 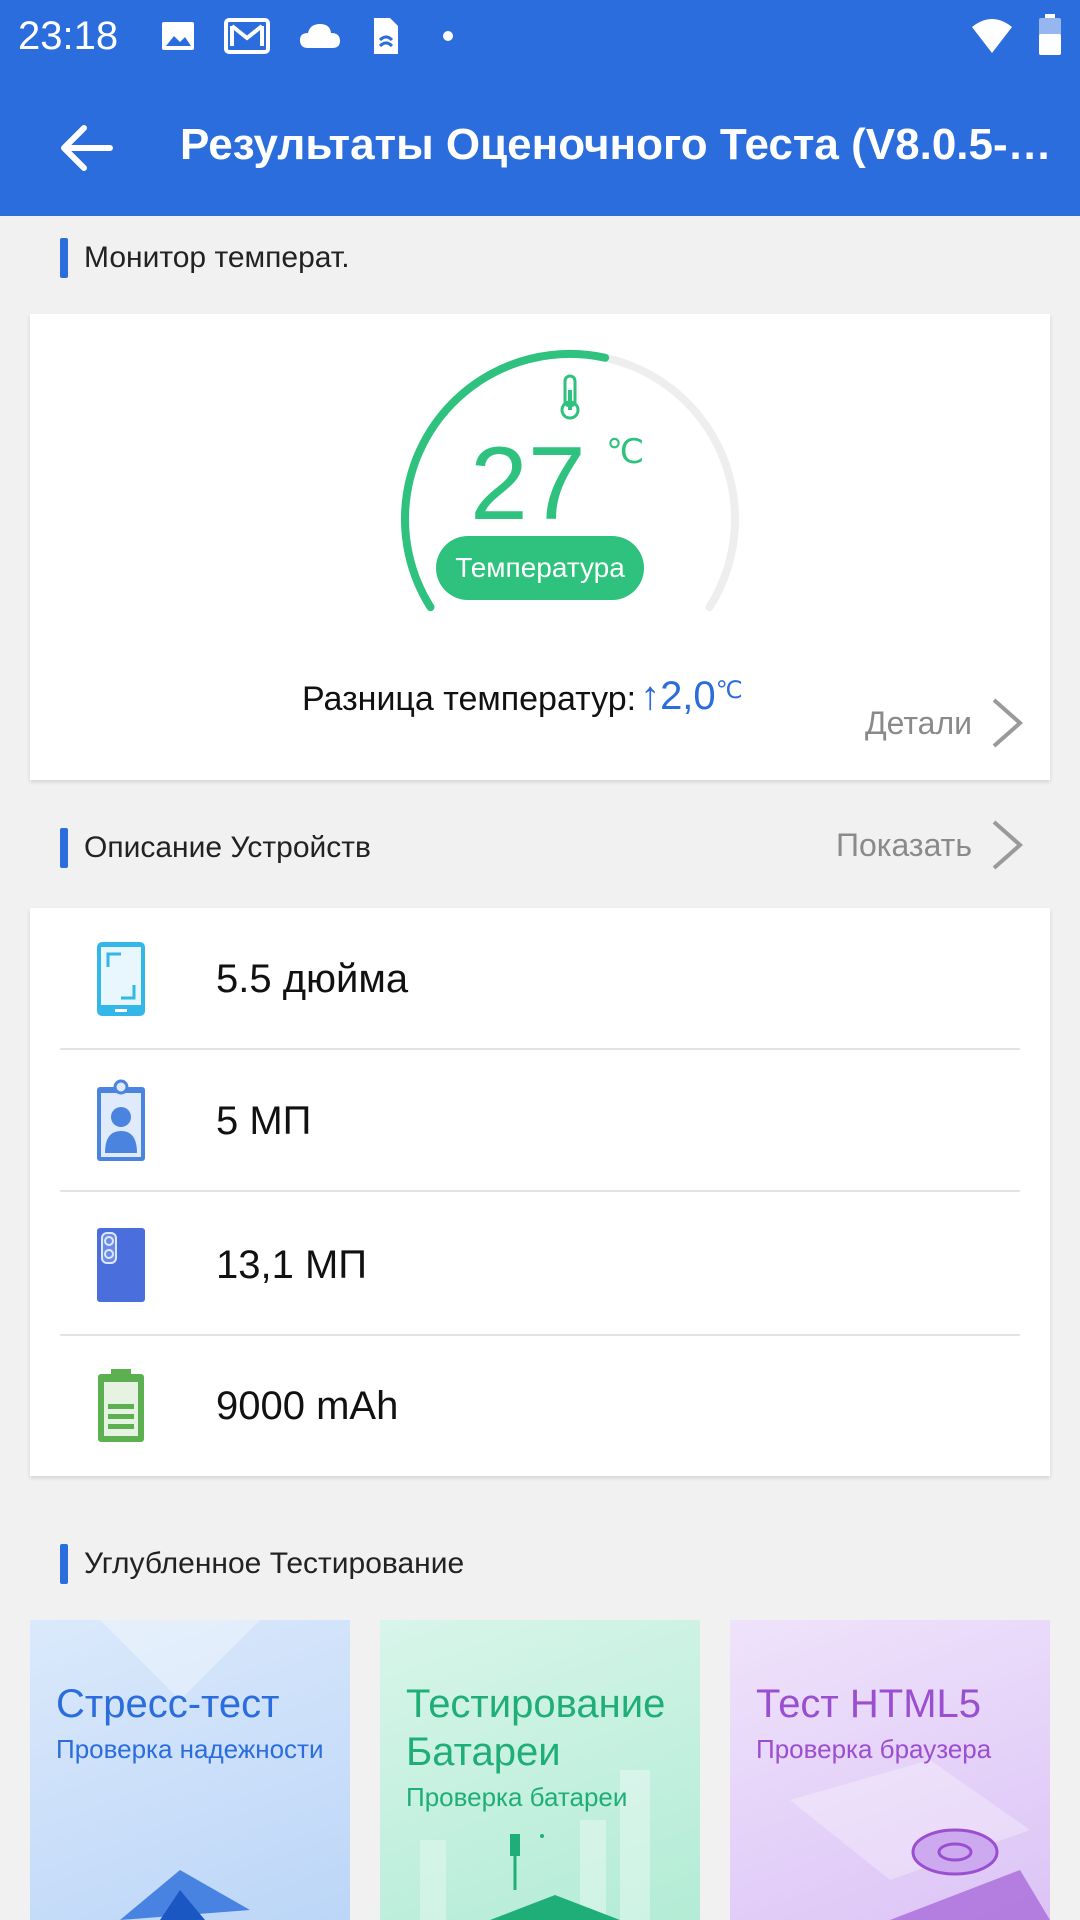 I want to click on sim-card-icon, so click(x=386, y=36).